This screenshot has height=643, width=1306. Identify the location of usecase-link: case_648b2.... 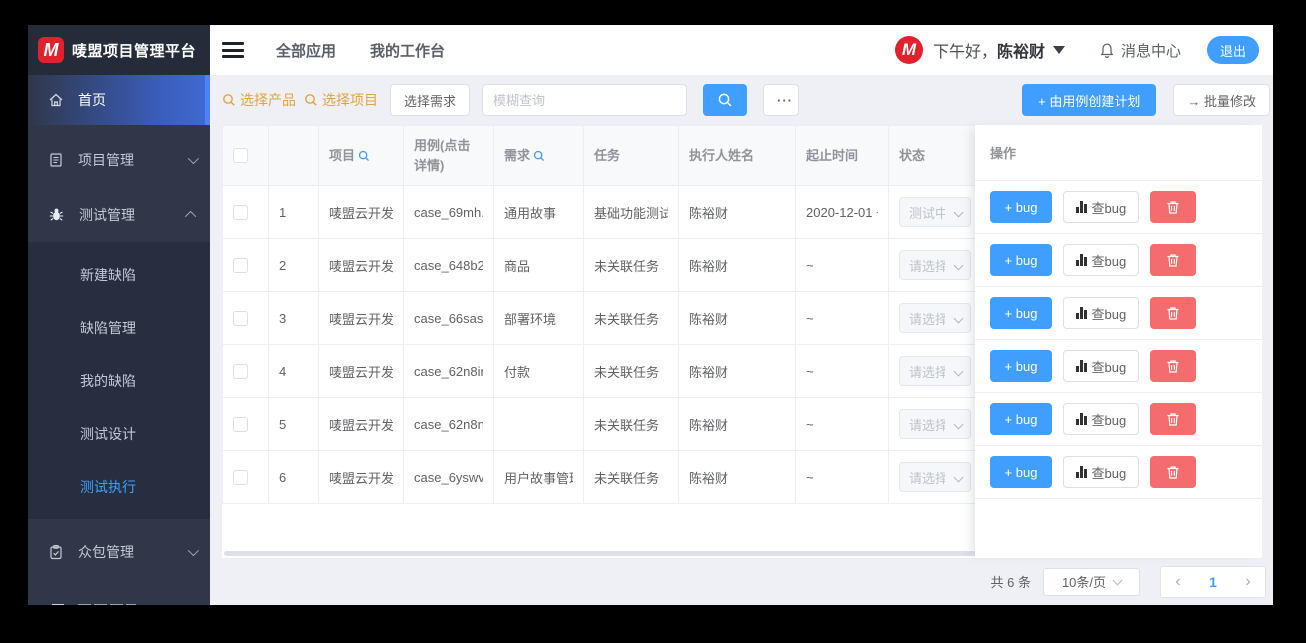
(448, 265).